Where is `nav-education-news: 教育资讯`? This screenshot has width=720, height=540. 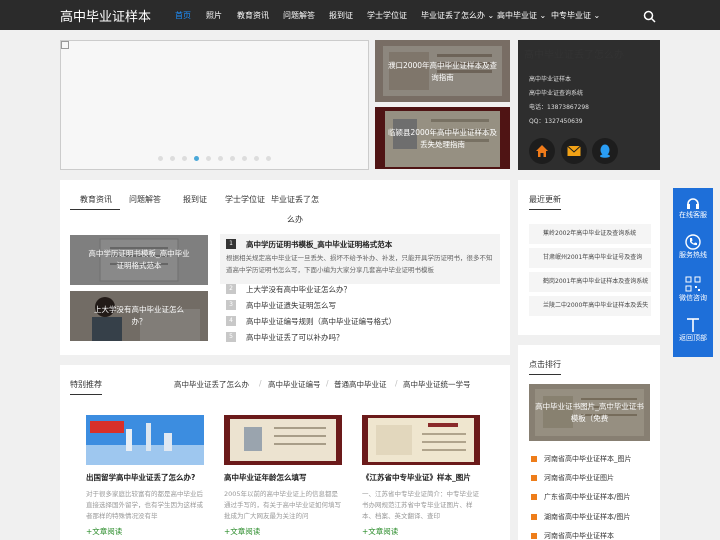
nav-education-news: 教育资讯 is located at coordinates (253, 15).